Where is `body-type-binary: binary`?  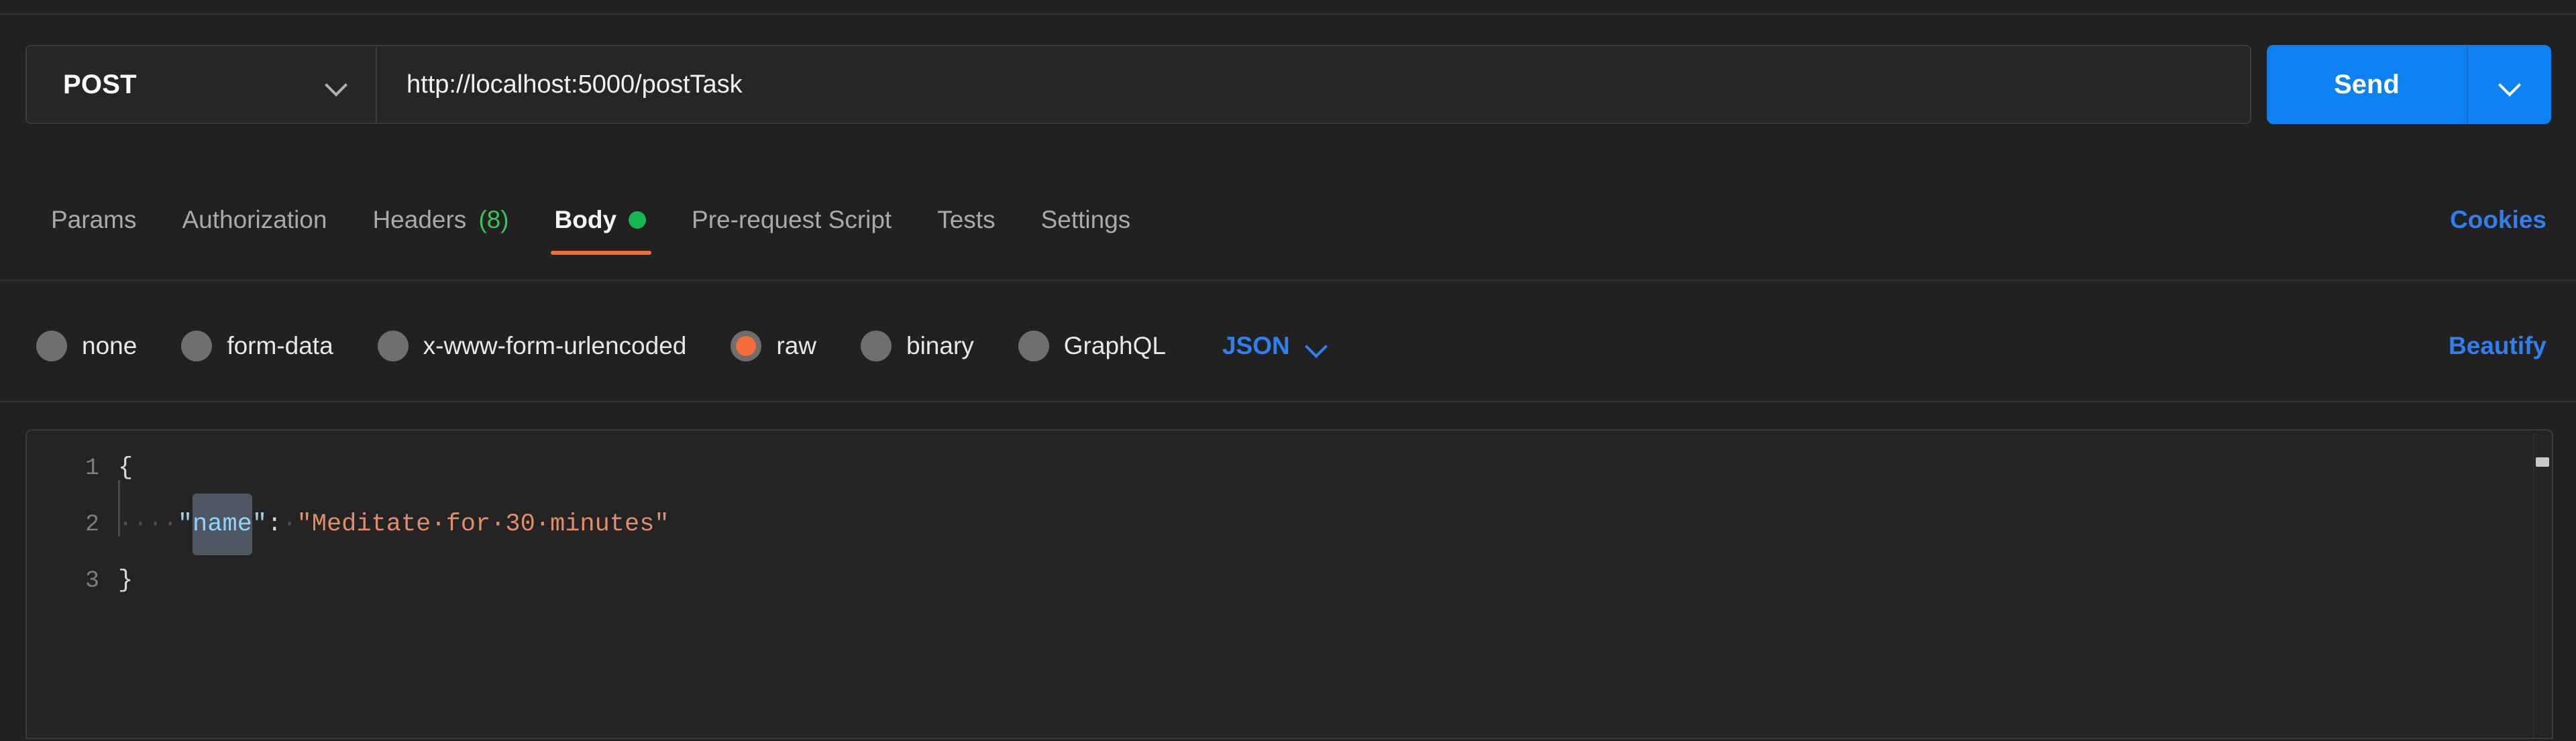 body-type-binary: binary is located at coordinates (917, 346).